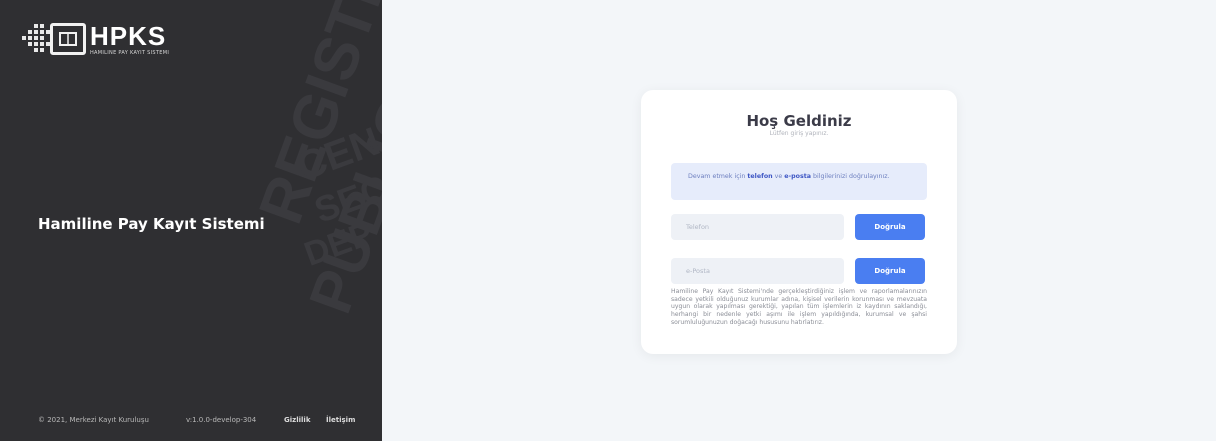  What do you see at coordinates (128, 35) in the screenshot?
I see `logo-text: HPKS` at bounding box center [128, 35].